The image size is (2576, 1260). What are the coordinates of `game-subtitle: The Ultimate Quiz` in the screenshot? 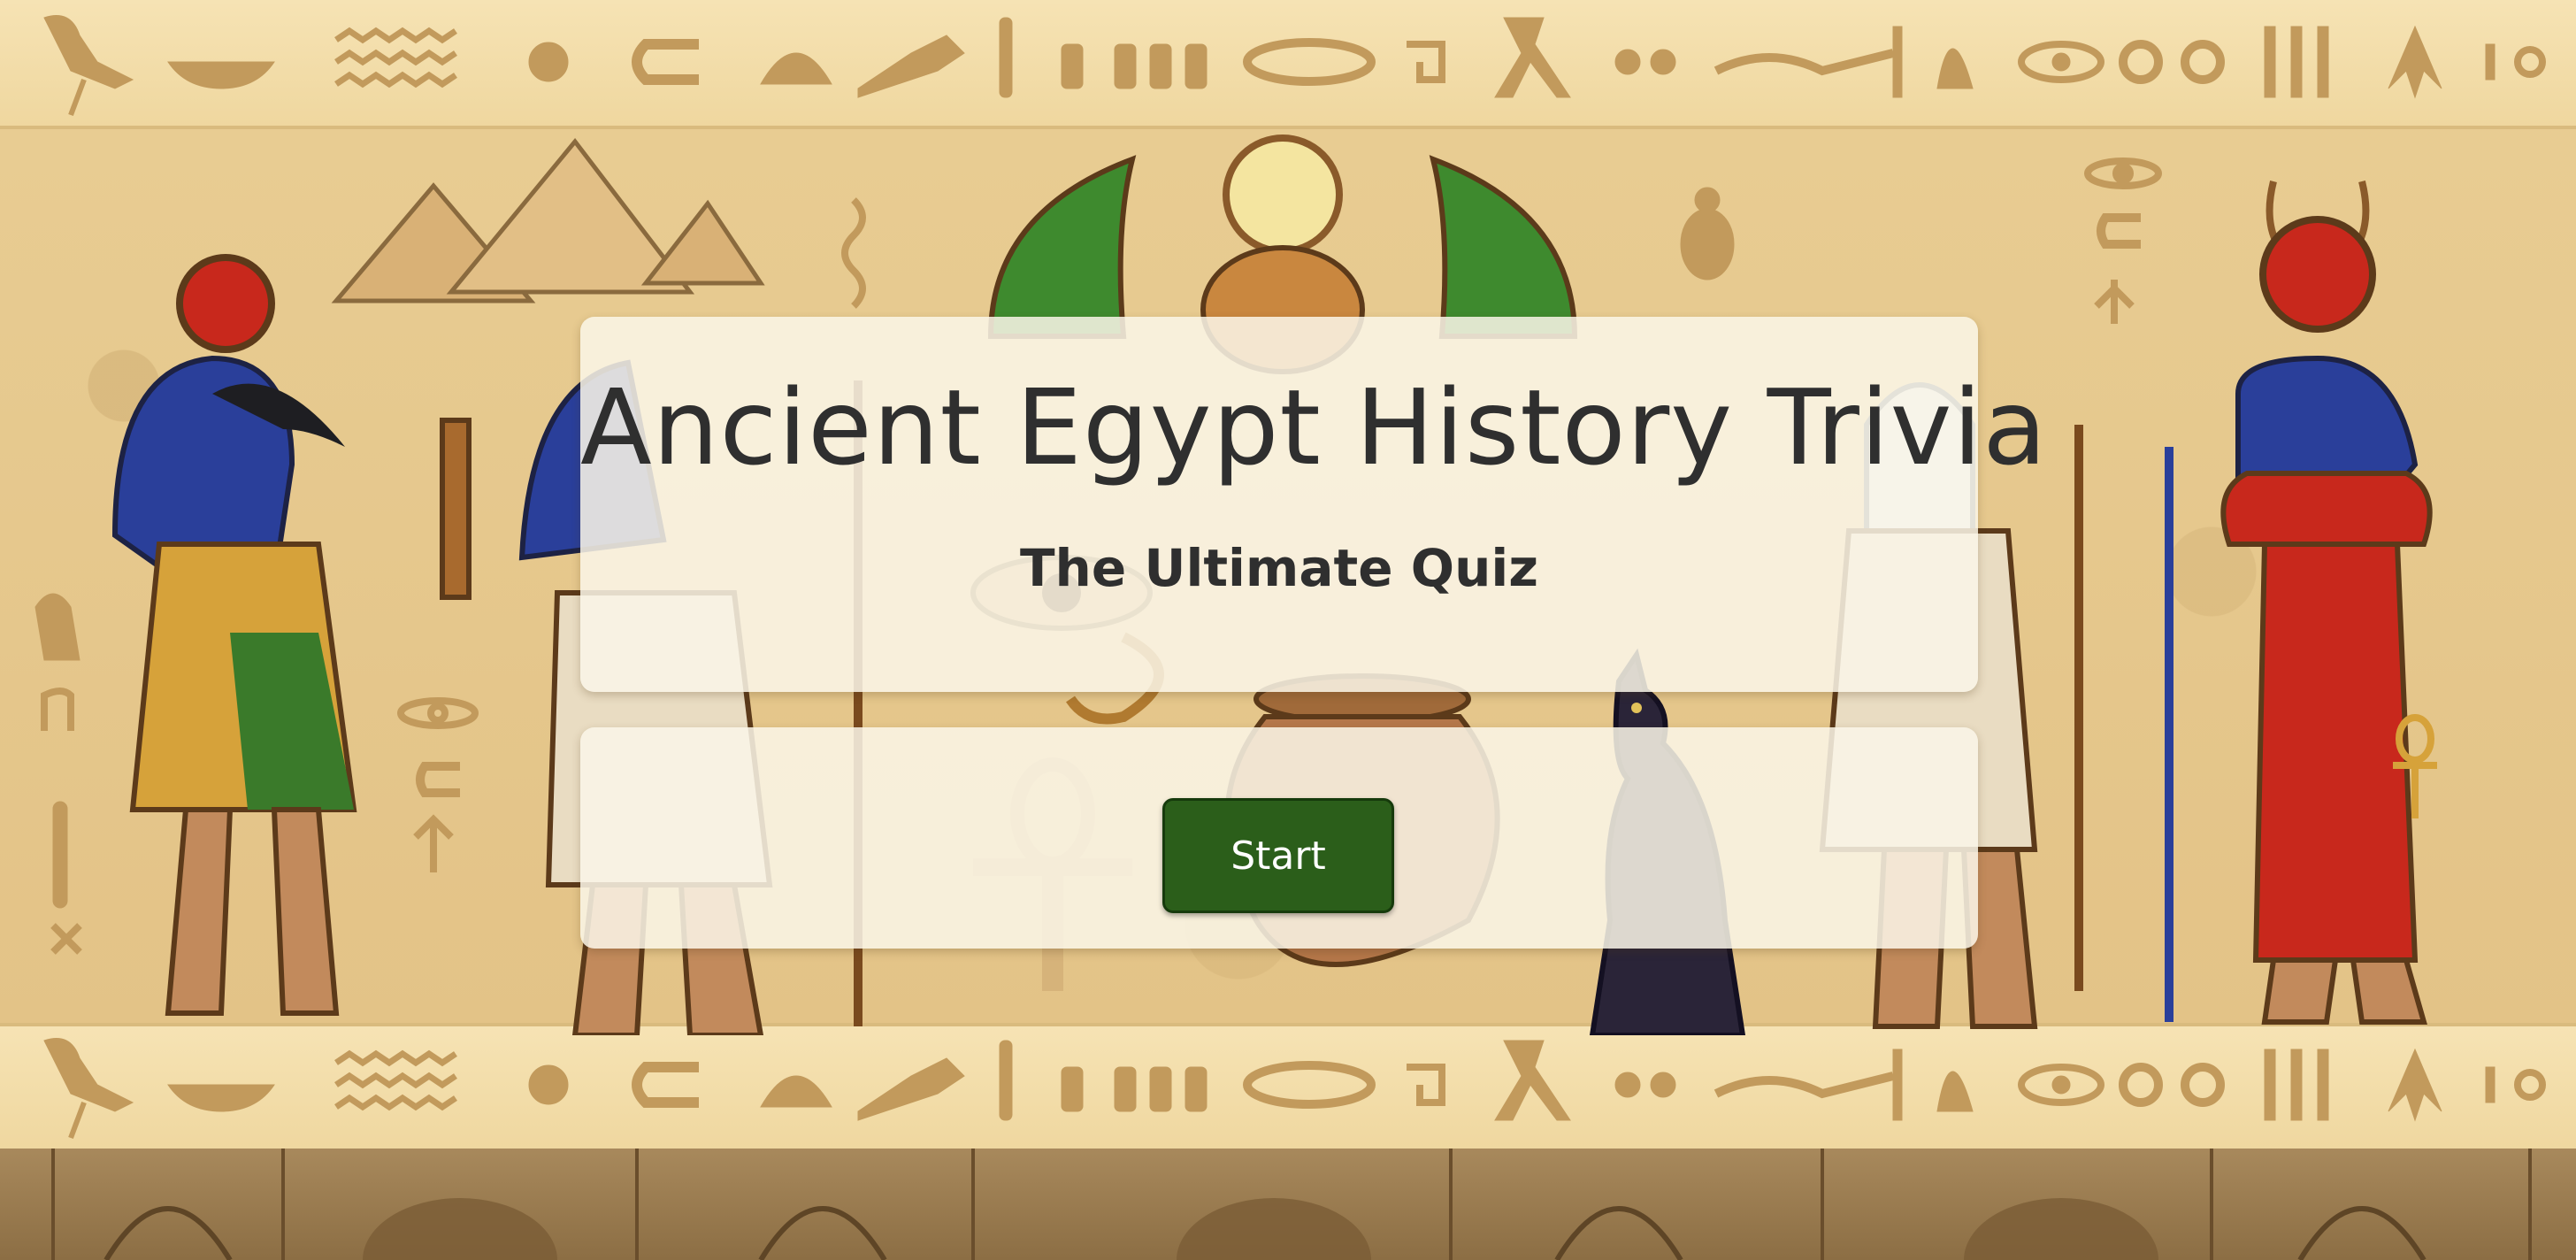 It's located at (1279, 568).